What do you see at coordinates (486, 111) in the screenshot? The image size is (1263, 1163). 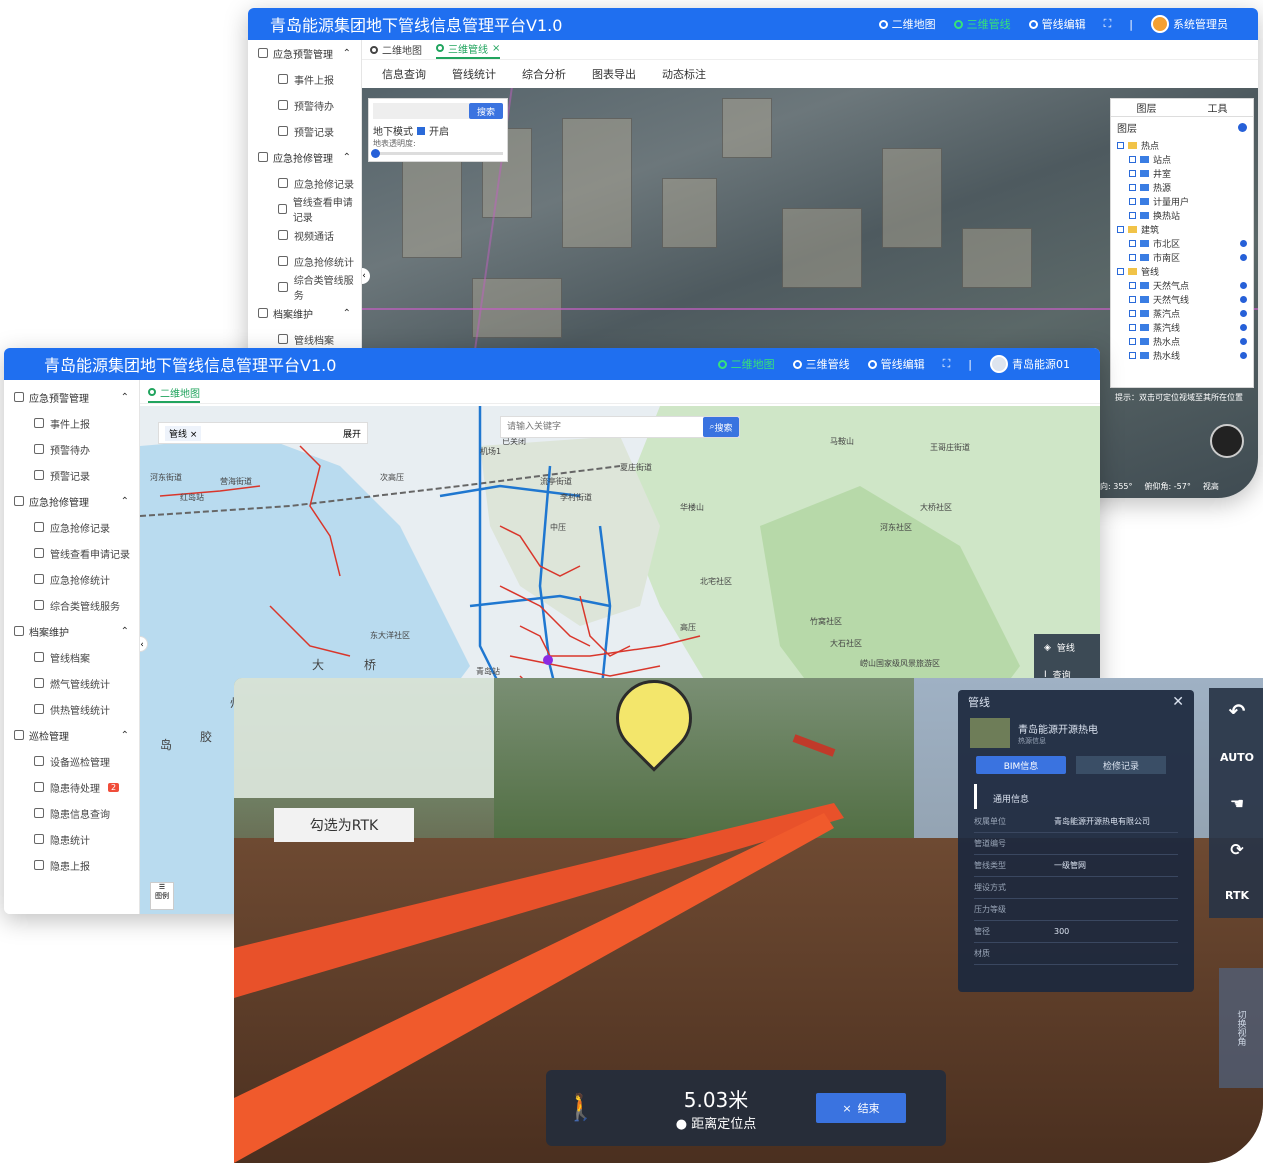 I see `search-button: 搜索` at bounding box center [486, 111].